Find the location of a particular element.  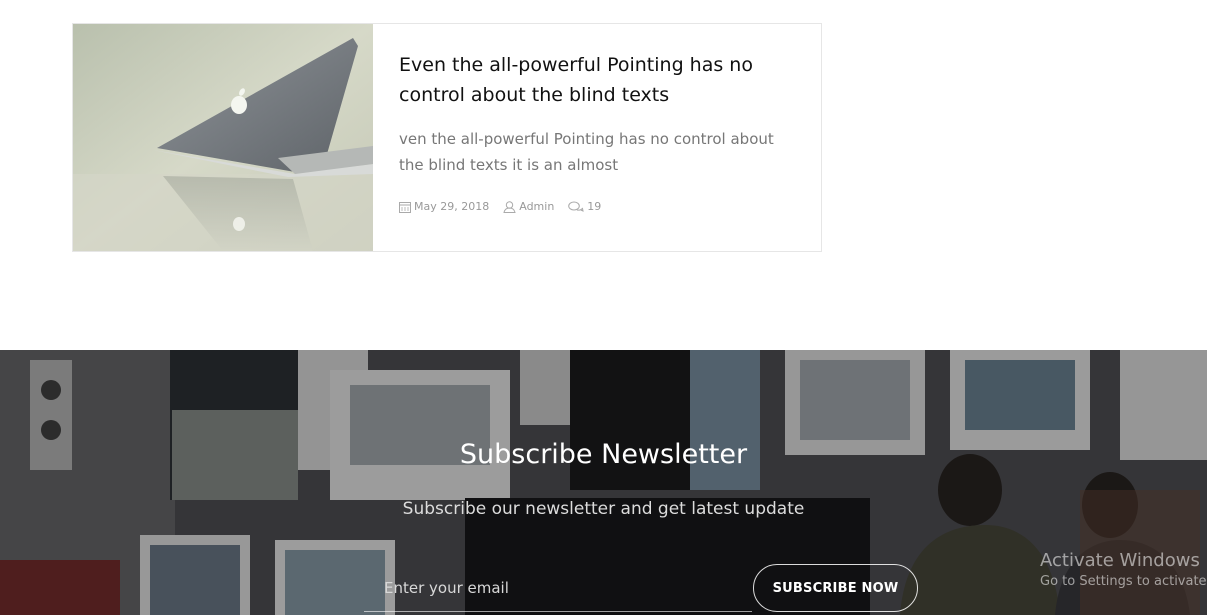

post-date: May 29, 2018 is located at coordinates (452, 206).